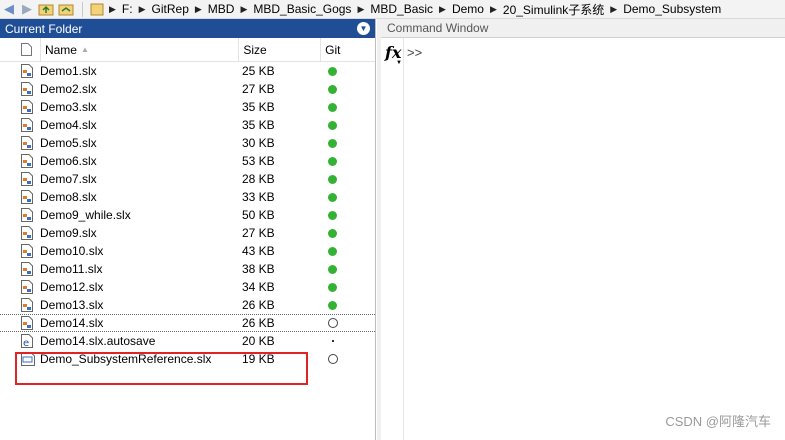  I want to click on file-row: Demo11.slx 38 KB, so click(187, 269).